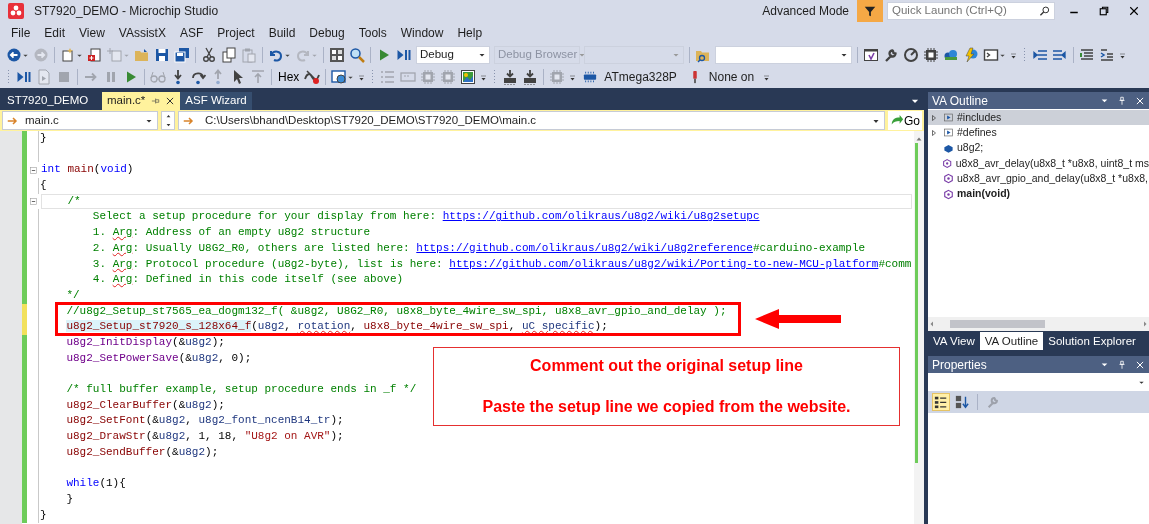  What do you see at coordinates (229, 55) in the screenshot?
I see `copy-button` at bounding box center [229, 55].